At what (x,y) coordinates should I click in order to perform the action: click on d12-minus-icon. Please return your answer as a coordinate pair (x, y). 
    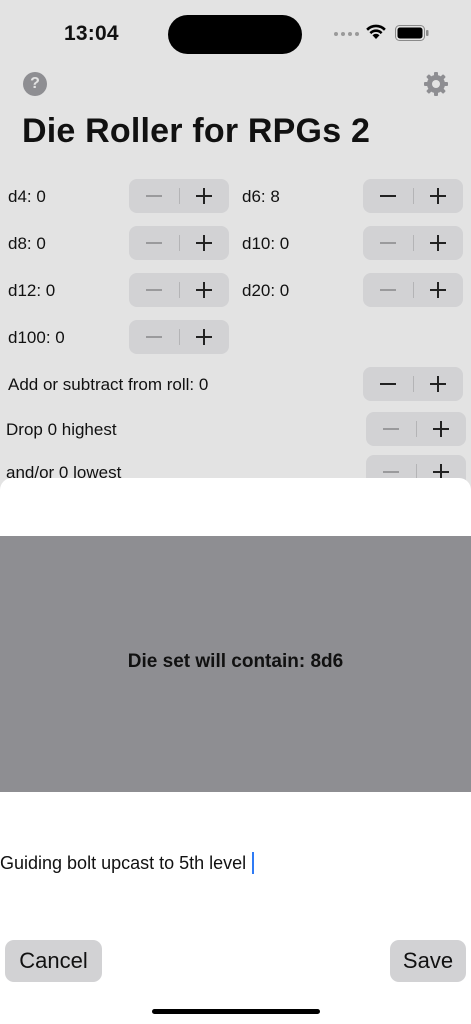
    Looking at the image, I should click on (154, 290).